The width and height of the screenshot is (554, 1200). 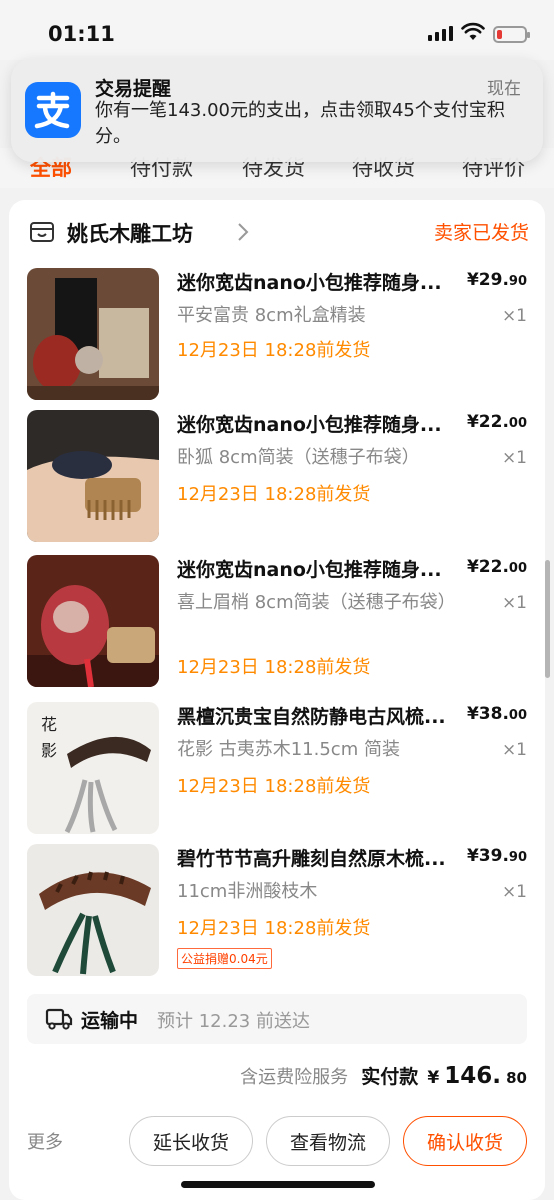 What do you see at coordinates (300, 123) in the screenshot?
I see `notification-body: 你有一笔143.00元的支出，点击领取45个支付宝积分。` at bounding box center [300, 123].